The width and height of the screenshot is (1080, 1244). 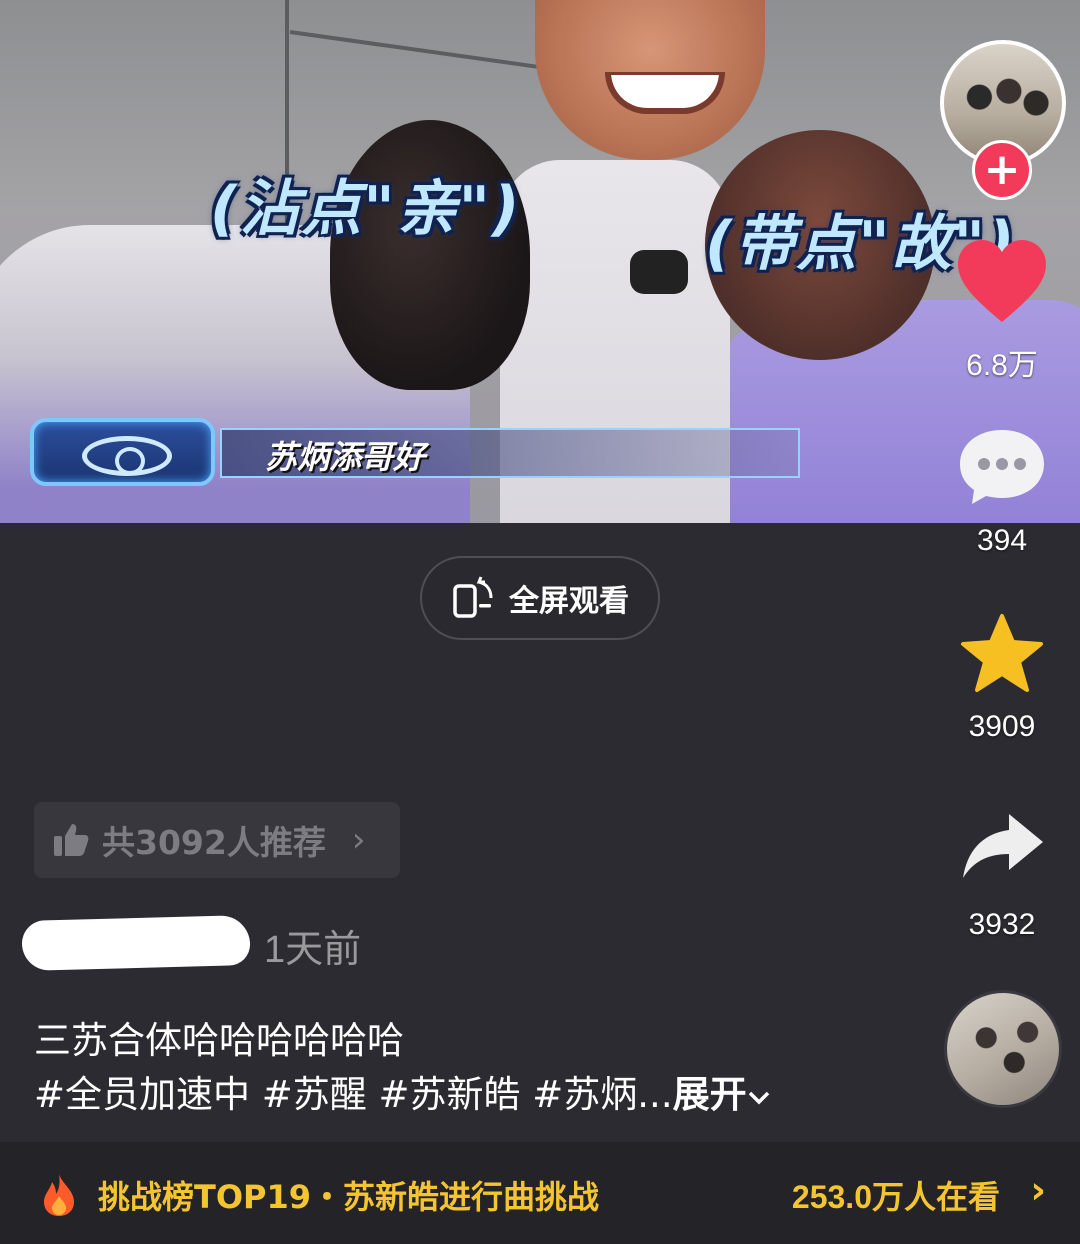 What do you see at coordinates (1002, 281) in the screenshot?
I see `heart-icon` at bounding box center [1002, 281].